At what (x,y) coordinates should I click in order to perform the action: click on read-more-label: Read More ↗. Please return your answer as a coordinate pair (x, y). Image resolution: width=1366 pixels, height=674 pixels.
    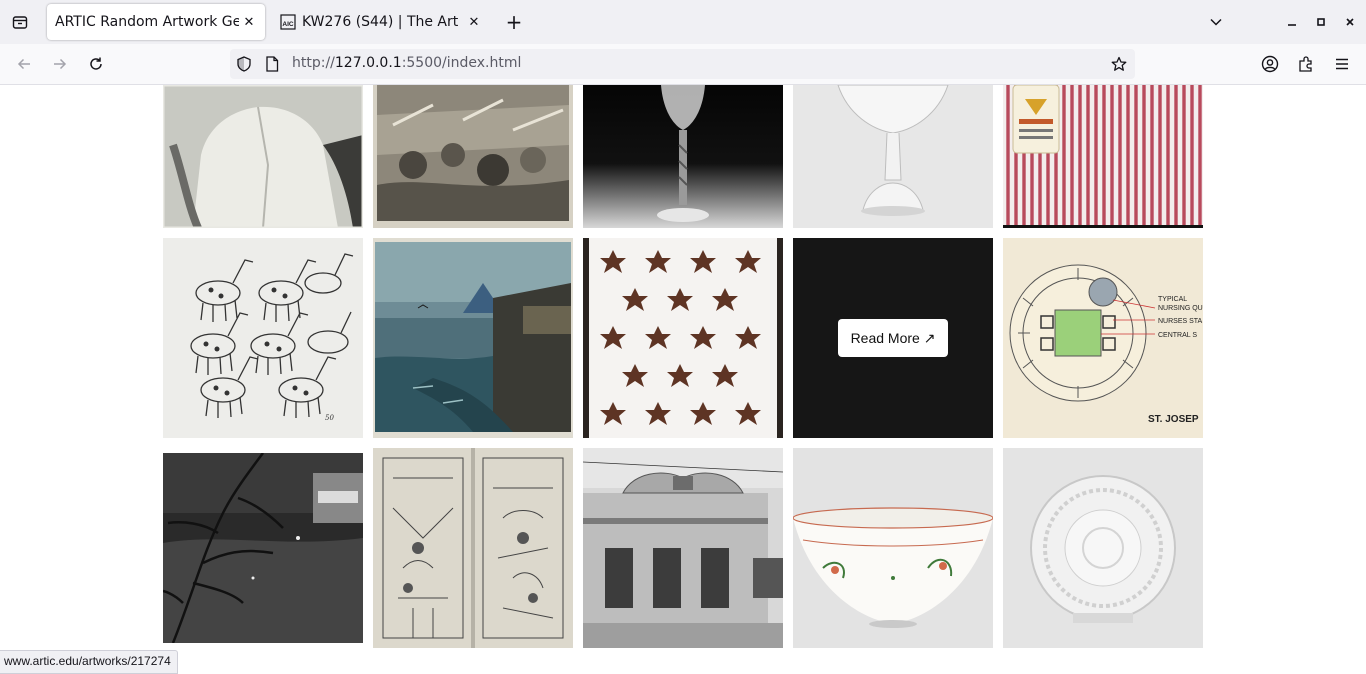
    Looking at the image, I should click on (893, 337).